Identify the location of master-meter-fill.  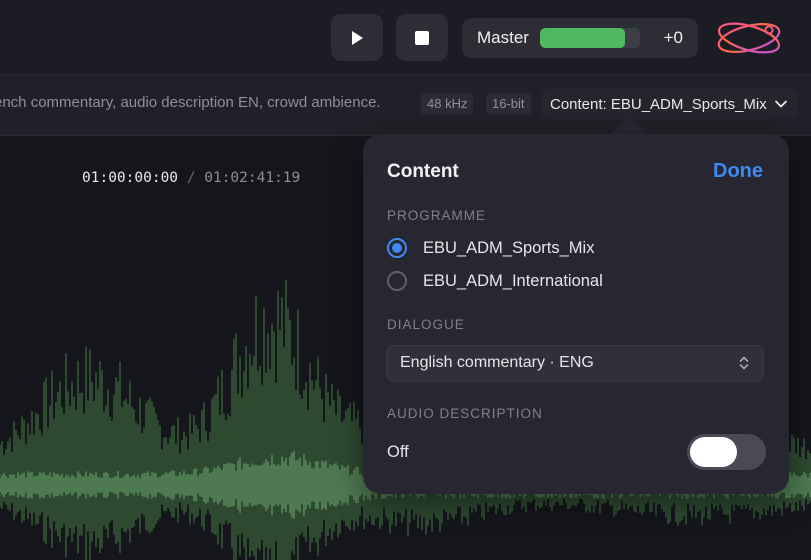
(582, 38).